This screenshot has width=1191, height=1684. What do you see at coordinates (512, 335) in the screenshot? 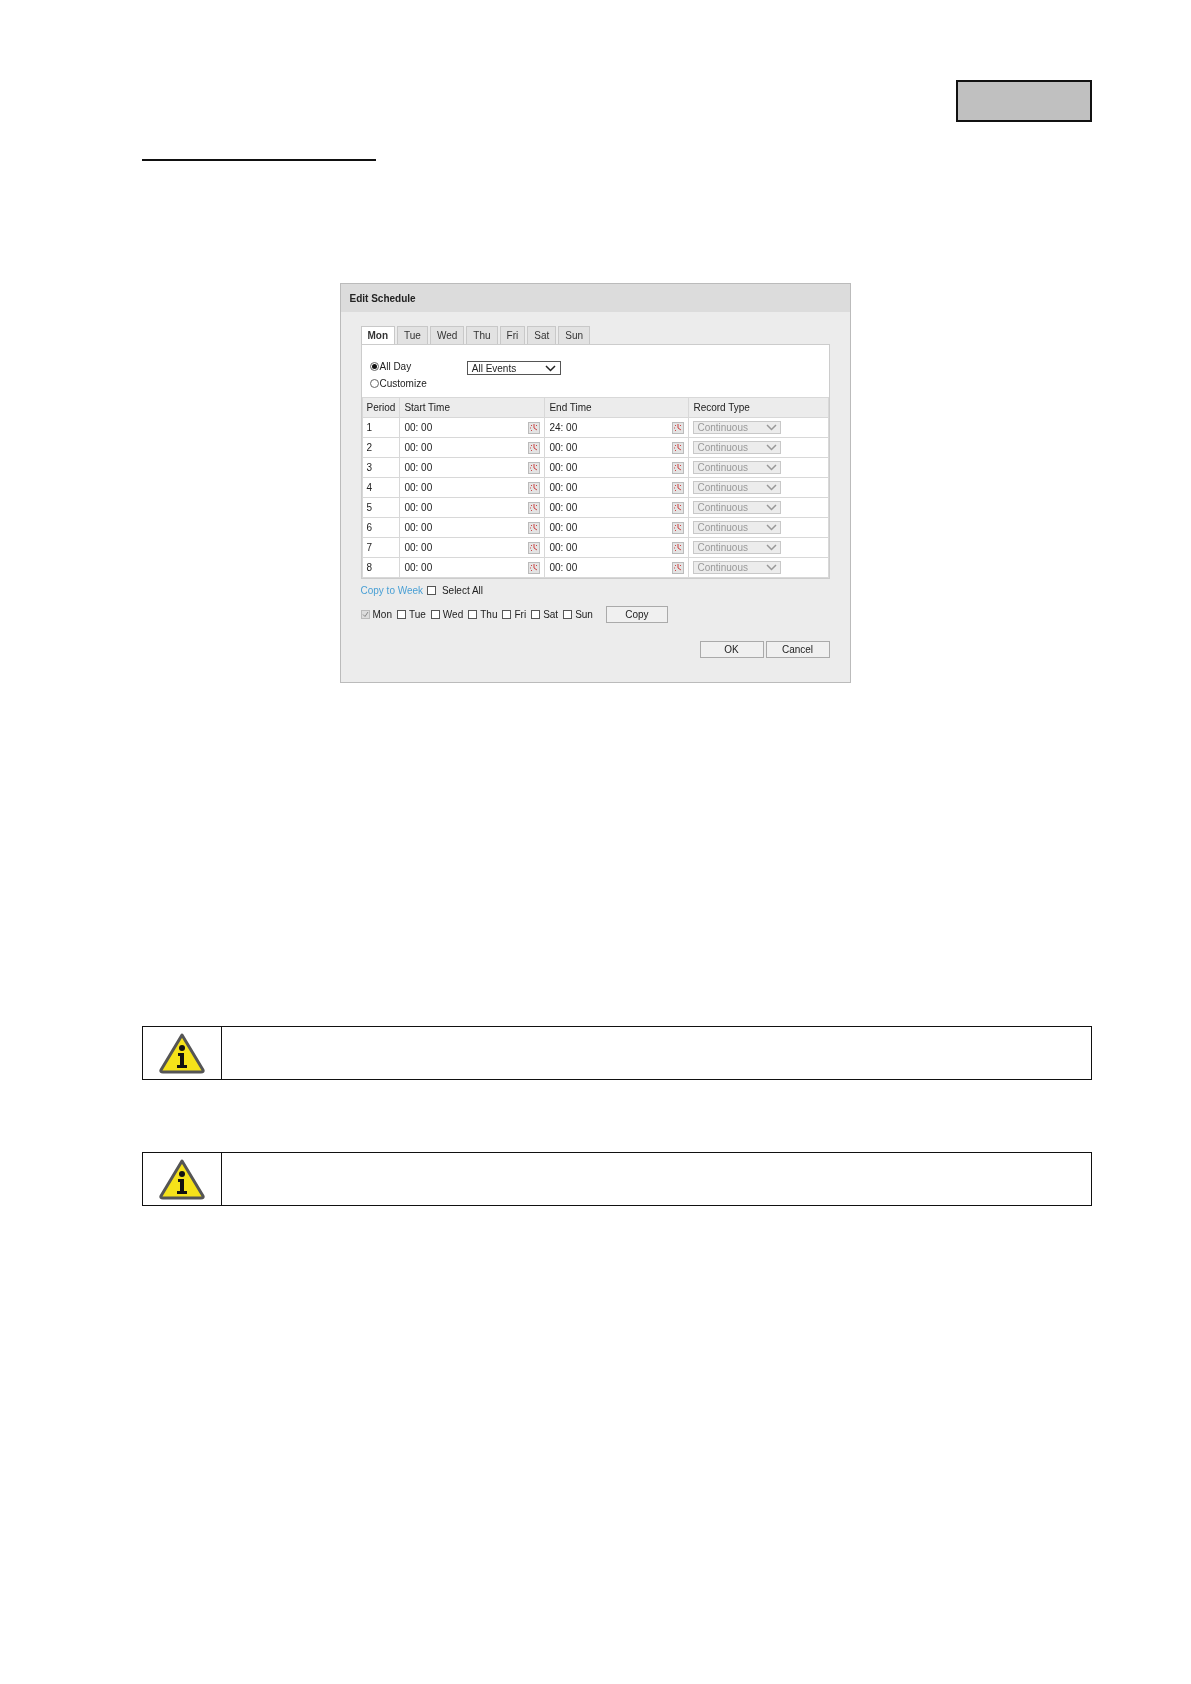
I see `day-tab: Fri` at bounding box center [512, 335].